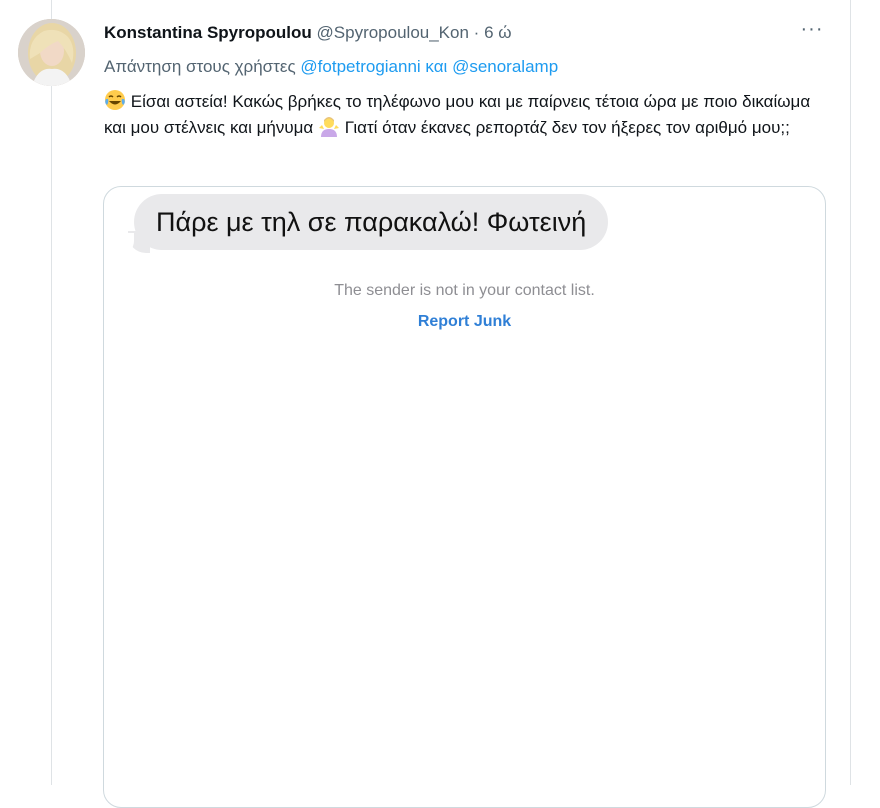 The height and width of the screenshot is (808, 880). I want to click on avatar-image, so click(51, 52).